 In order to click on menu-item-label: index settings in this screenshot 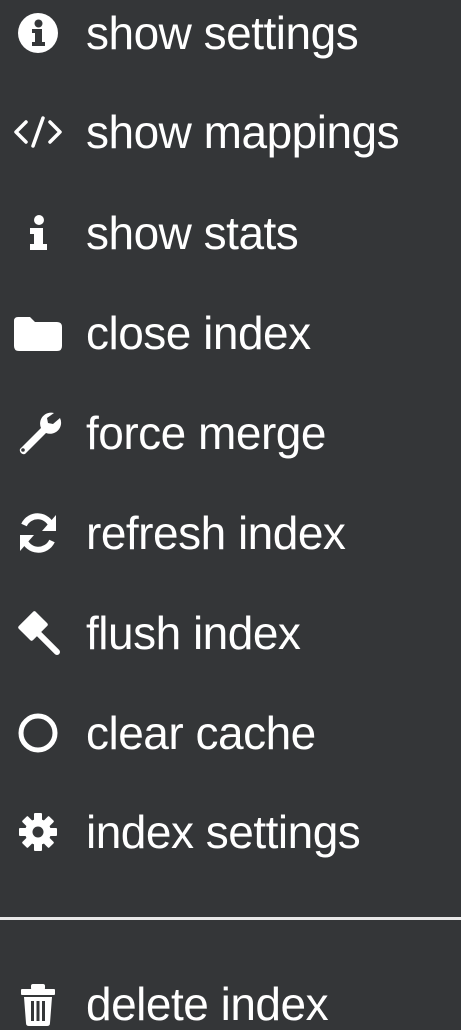, I will do `click(223, 832)`.